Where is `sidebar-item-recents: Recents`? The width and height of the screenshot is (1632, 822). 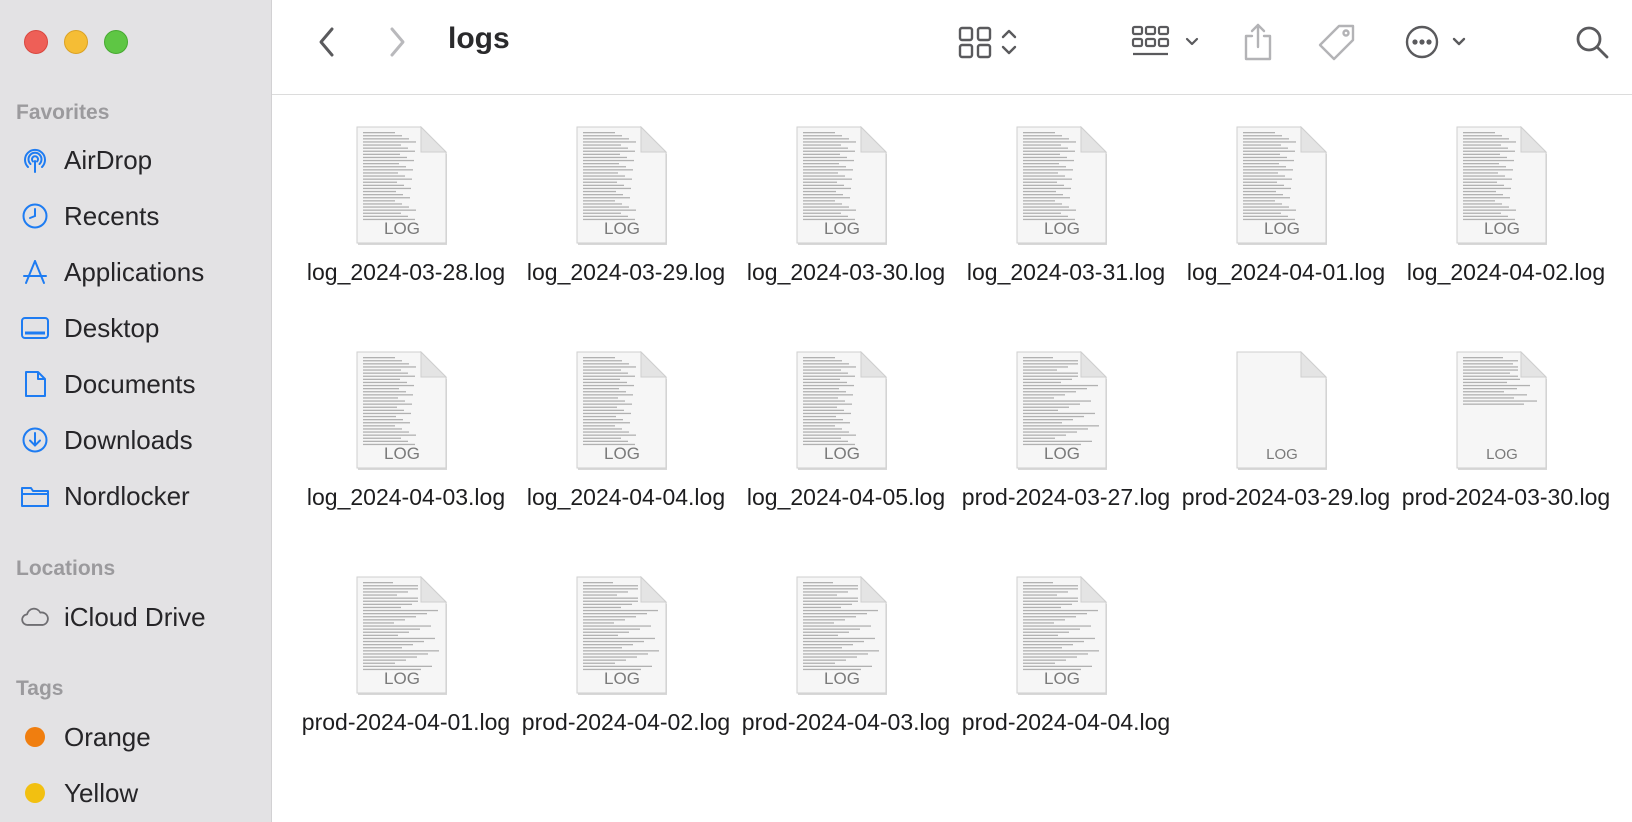
sidebar-item-recents: Recents is located at coordinates (136, 216).